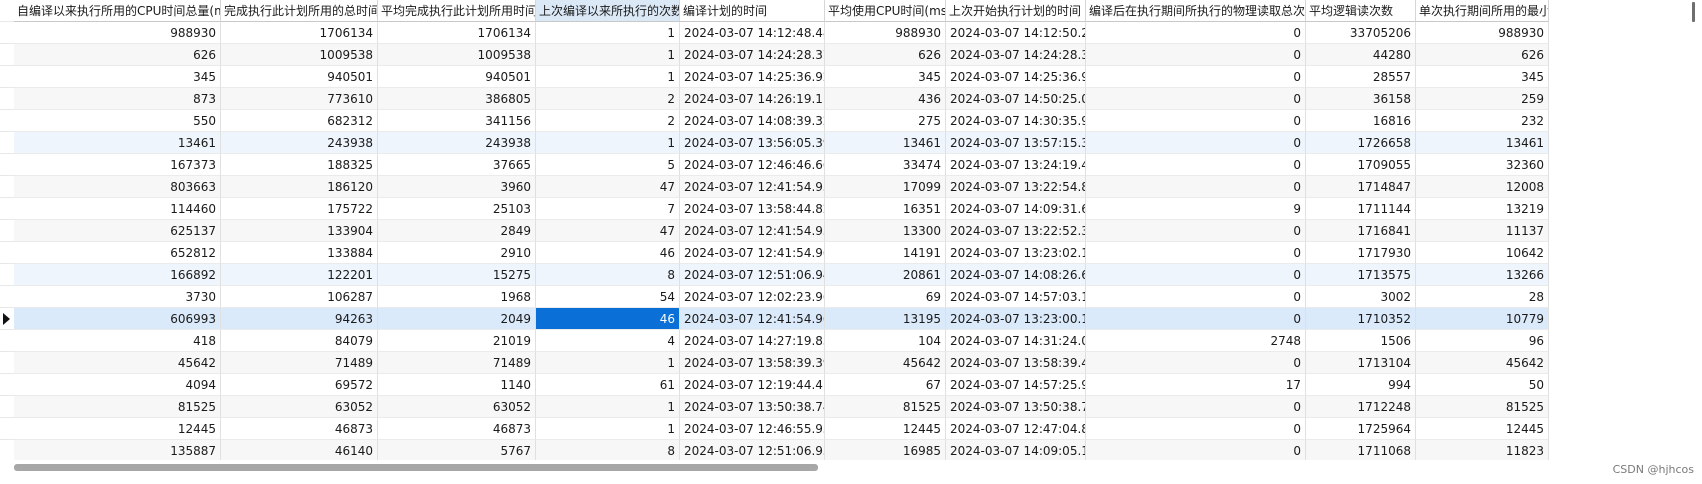  Describe the element at coordinates (1016, 121) in the screenshot. I see `table-cell: 2024-03-07 14:30:35.903` at that location.